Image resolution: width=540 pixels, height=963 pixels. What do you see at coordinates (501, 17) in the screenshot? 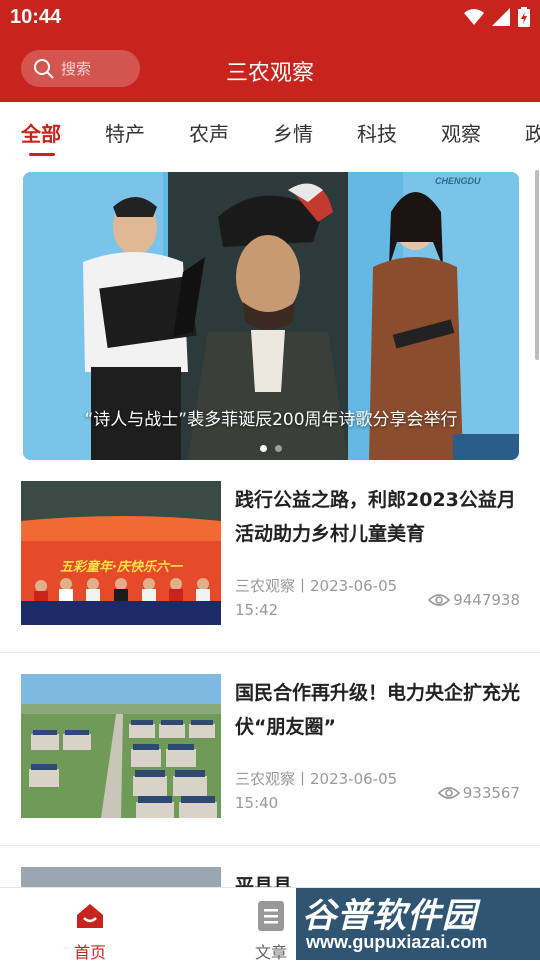
I see `signal-icon` at bounding box center [501, 17].